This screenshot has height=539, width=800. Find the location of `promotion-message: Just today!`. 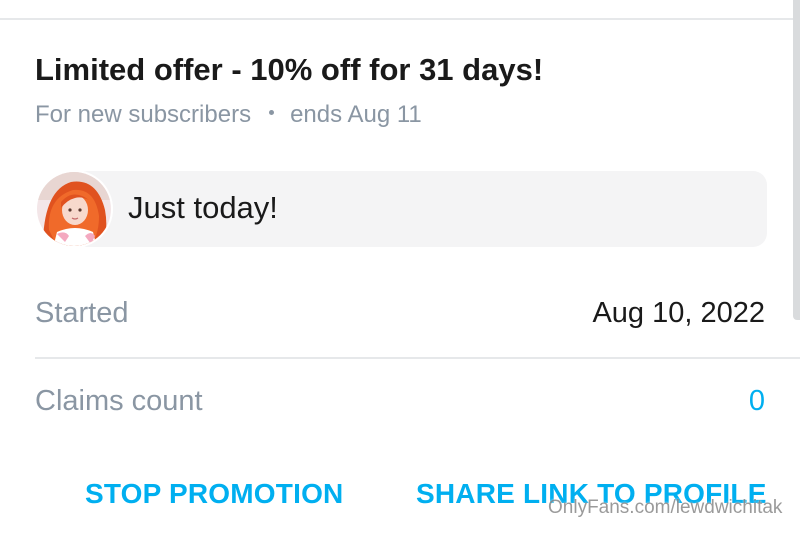

promotion-message: Just today! is located at coordinates (401, 209).